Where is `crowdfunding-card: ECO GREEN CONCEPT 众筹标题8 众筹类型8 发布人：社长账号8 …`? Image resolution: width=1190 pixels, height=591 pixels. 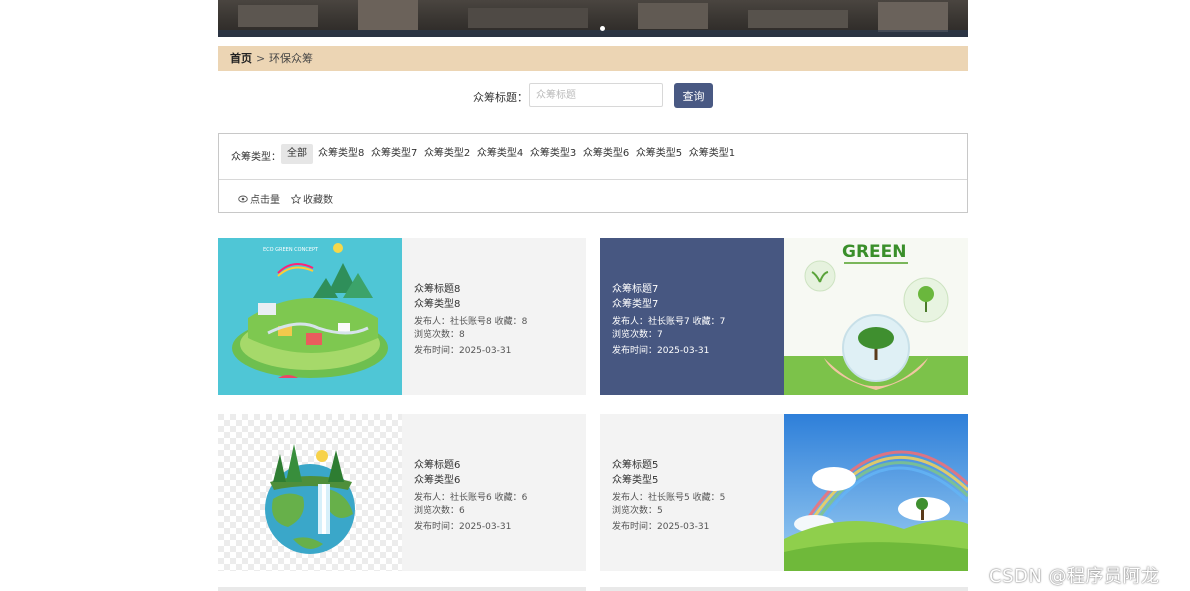 crowdfunding-card: ECO GREEN CONCEPT 众筹标题8 众筹类型8 发布人：社长账号8 … is located at coordinates (402, 316).